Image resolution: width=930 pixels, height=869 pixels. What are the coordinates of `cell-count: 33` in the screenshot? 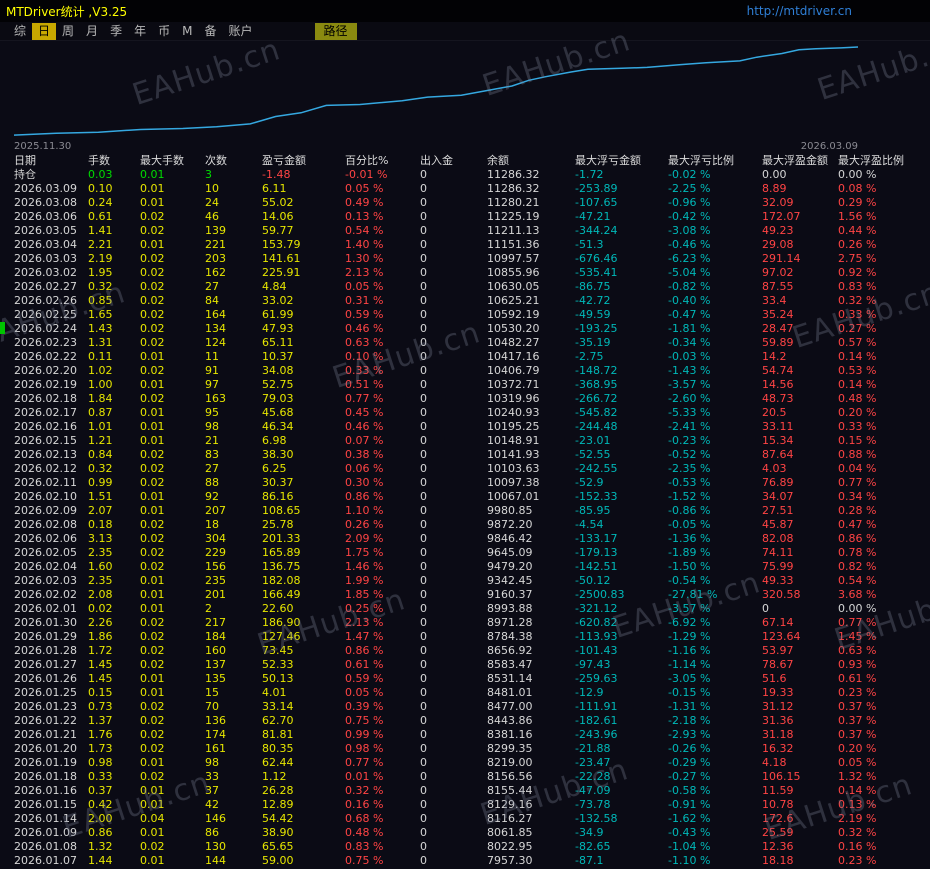 It's located at (212, 776).